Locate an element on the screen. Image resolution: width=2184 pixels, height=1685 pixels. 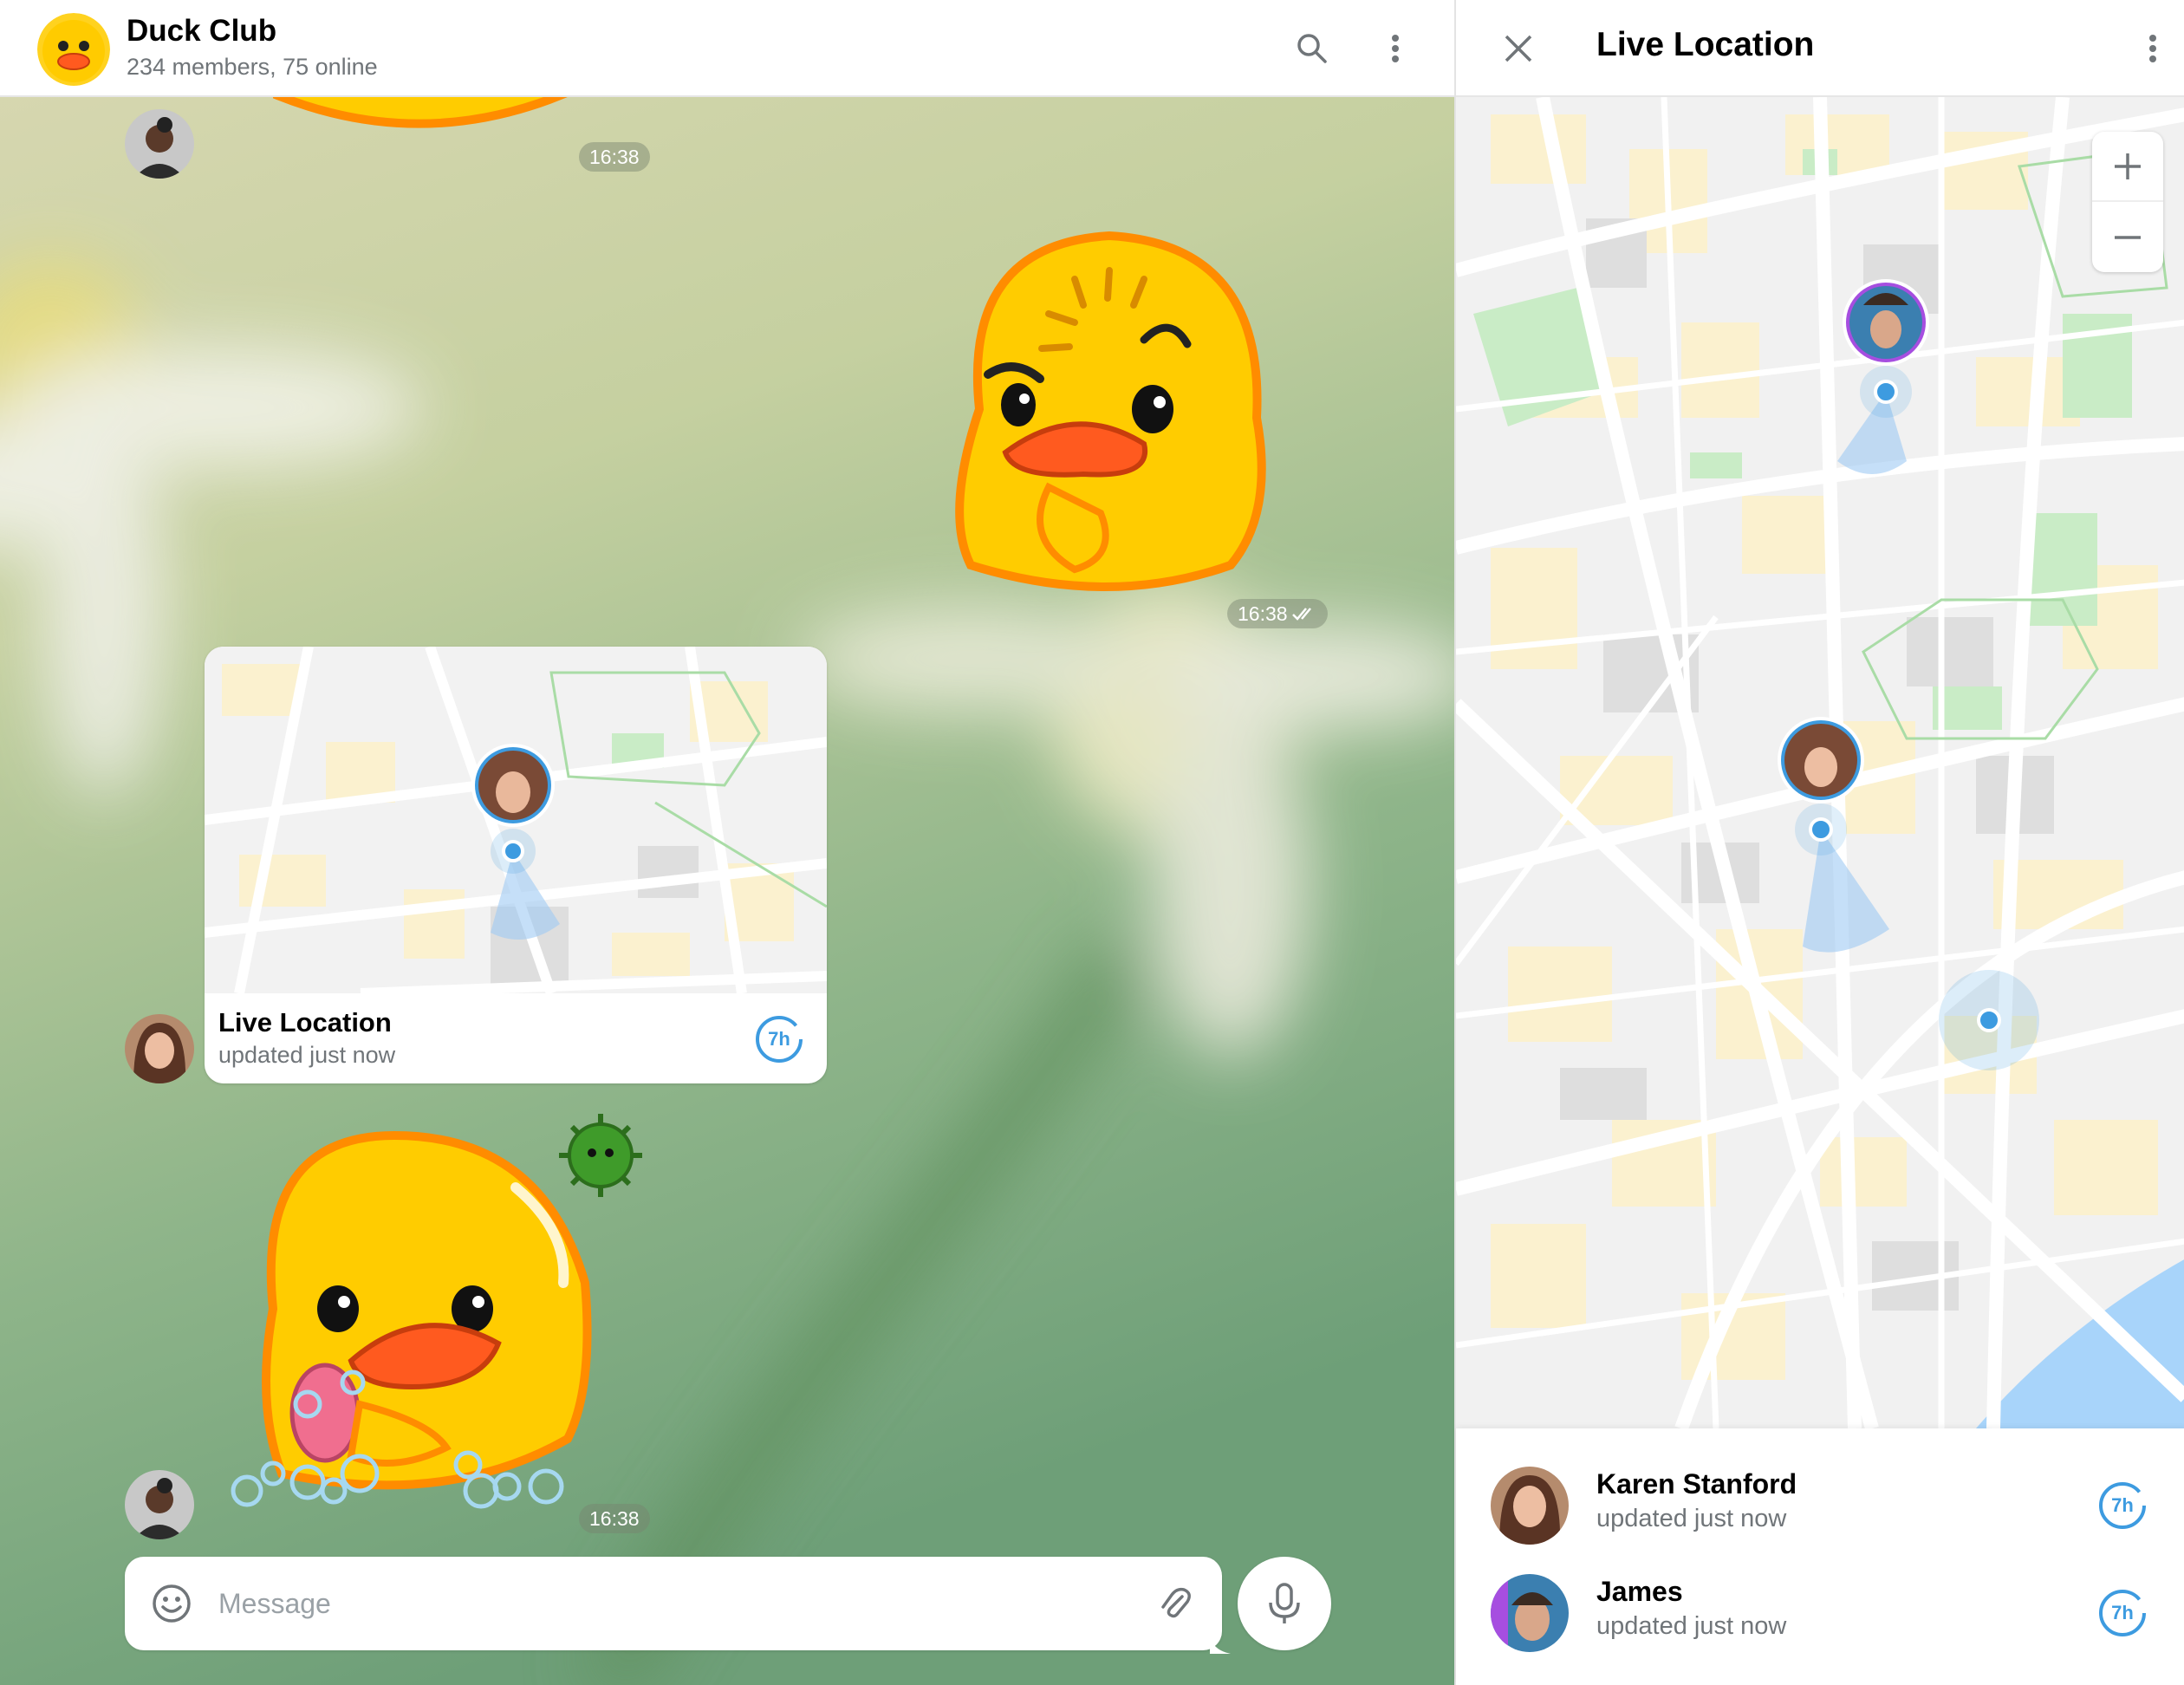
chat-title: Duck Club is located at coordinates (201, 31).